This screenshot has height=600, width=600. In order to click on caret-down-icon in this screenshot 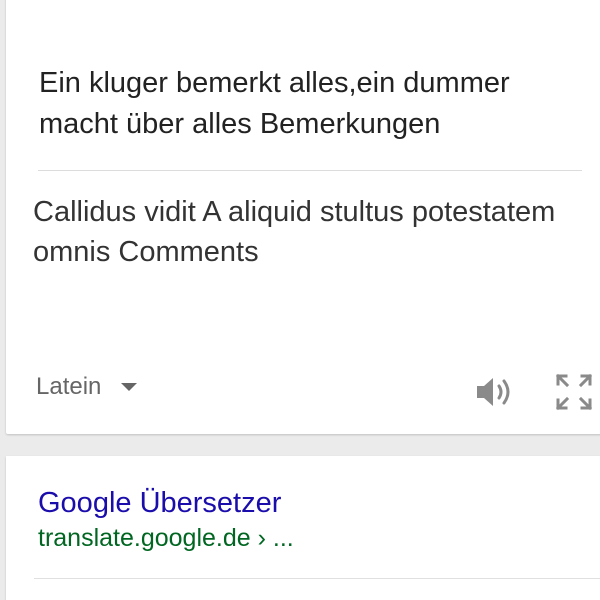, I will do `click(129, 387)`.